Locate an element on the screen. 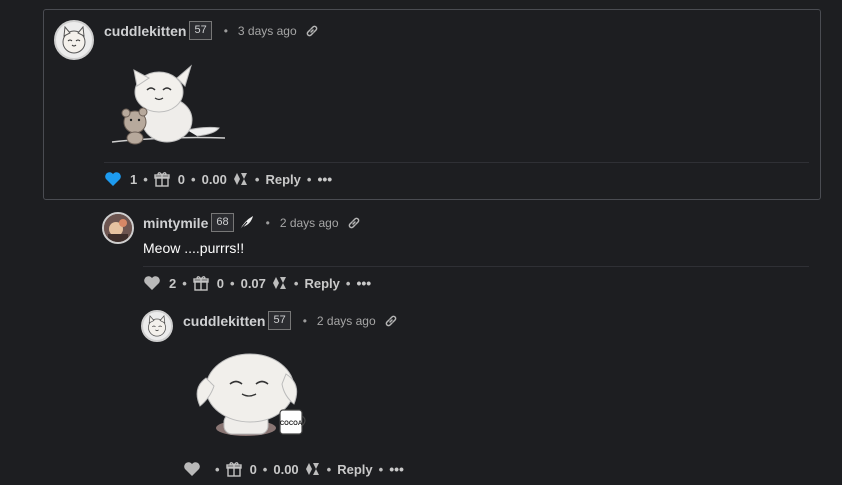  cocoa-mug-icon: COCOA is located at coordinates (292, 422).